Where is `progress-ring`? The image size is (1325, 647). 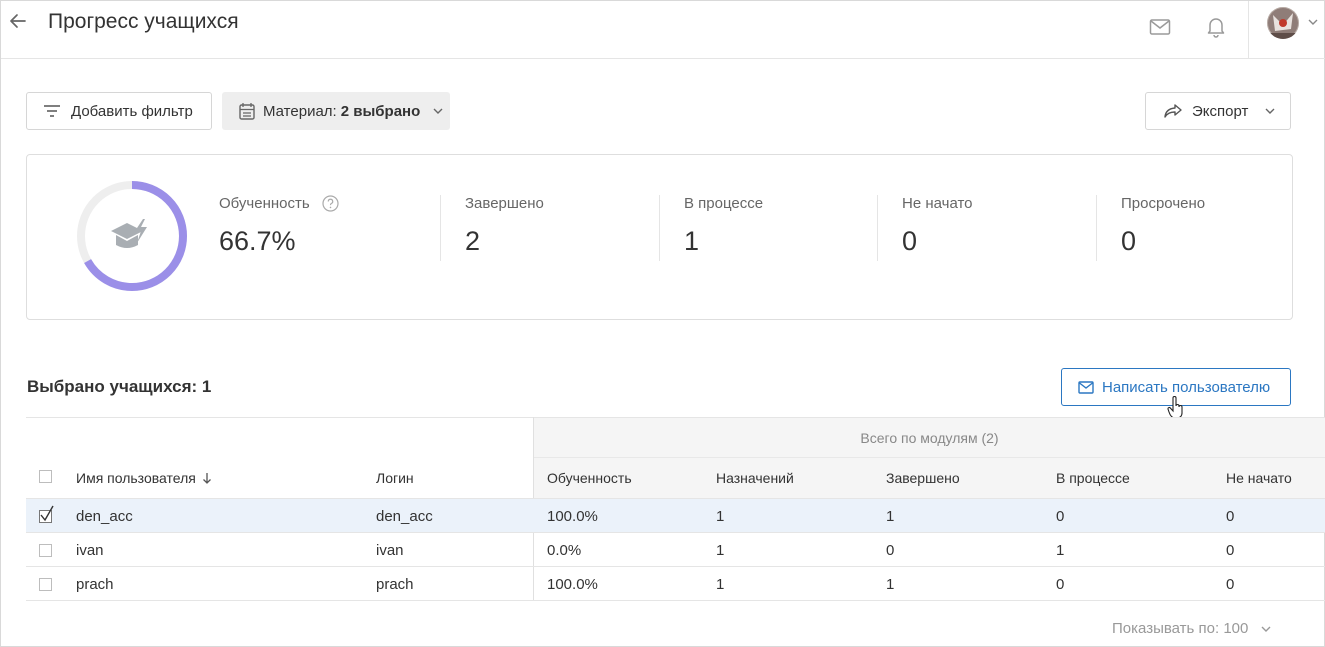
progress-ring is located at coordinates (132, 236).